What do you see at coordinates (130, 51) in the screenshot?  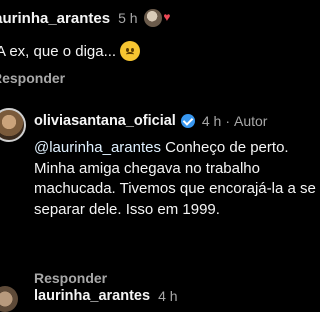 I see `worried-face-emoji` at bounding box center [130, 51].